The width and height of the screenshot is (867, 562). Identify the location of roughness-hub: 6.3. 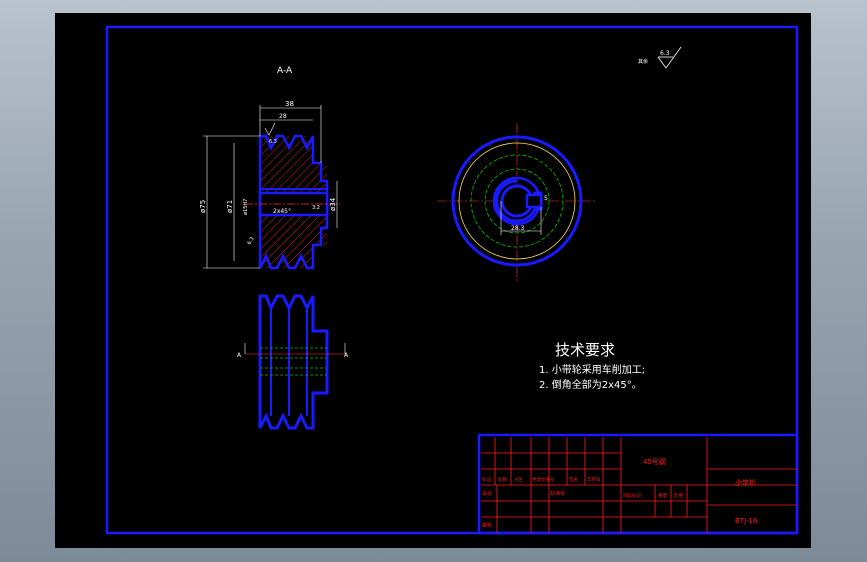
(273, 142).